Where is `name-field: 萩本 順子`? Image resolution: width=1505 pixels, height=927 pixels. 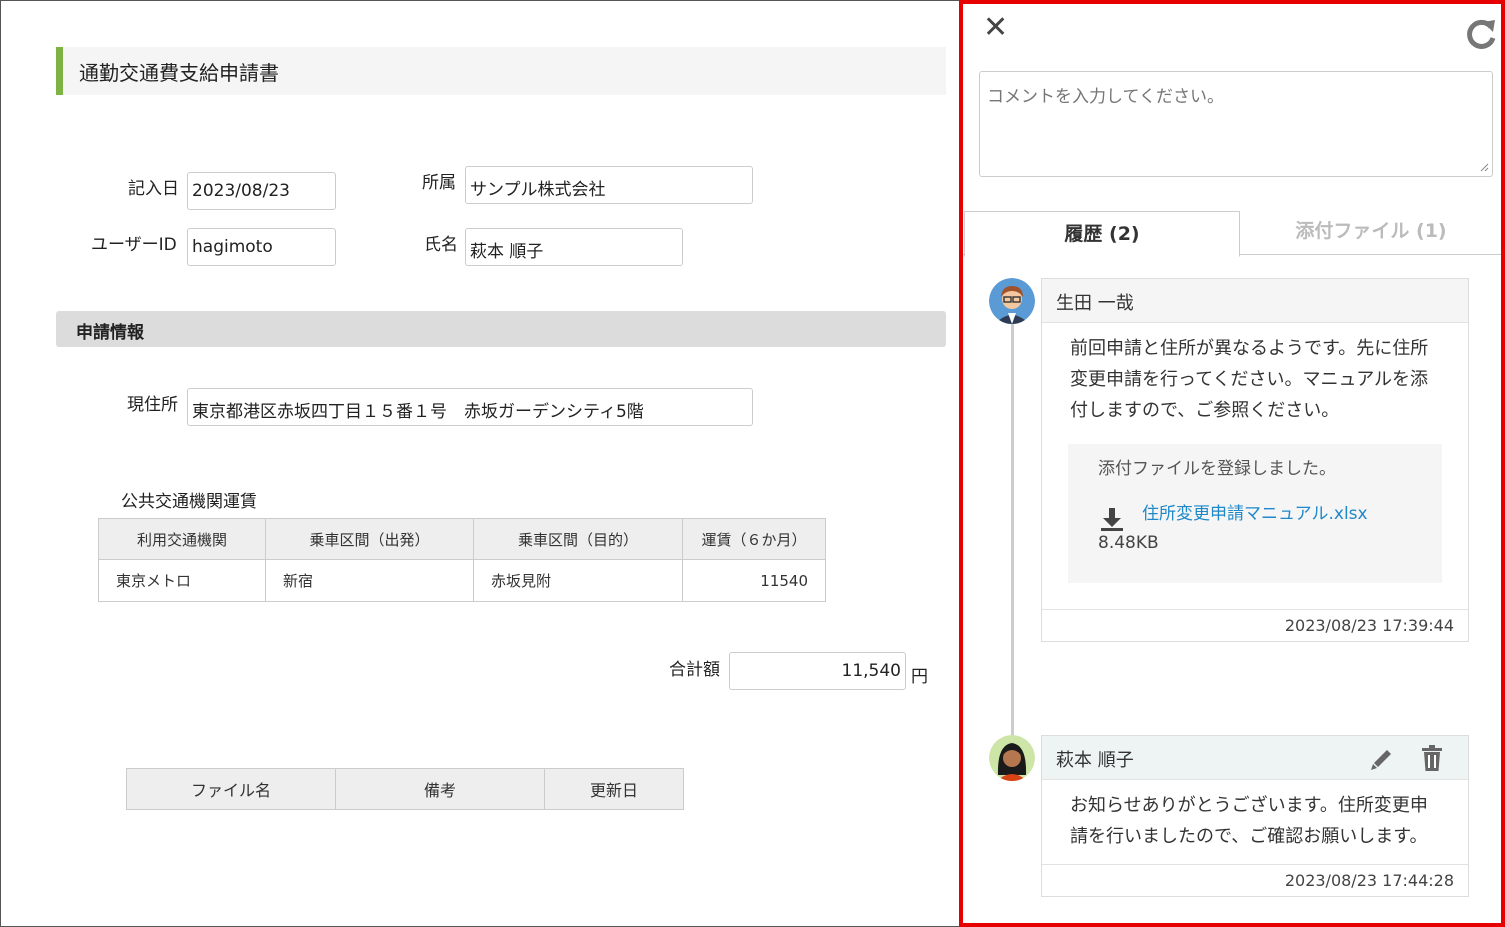
name-field: 萩本 順子 is located at coordinates (574, 247).